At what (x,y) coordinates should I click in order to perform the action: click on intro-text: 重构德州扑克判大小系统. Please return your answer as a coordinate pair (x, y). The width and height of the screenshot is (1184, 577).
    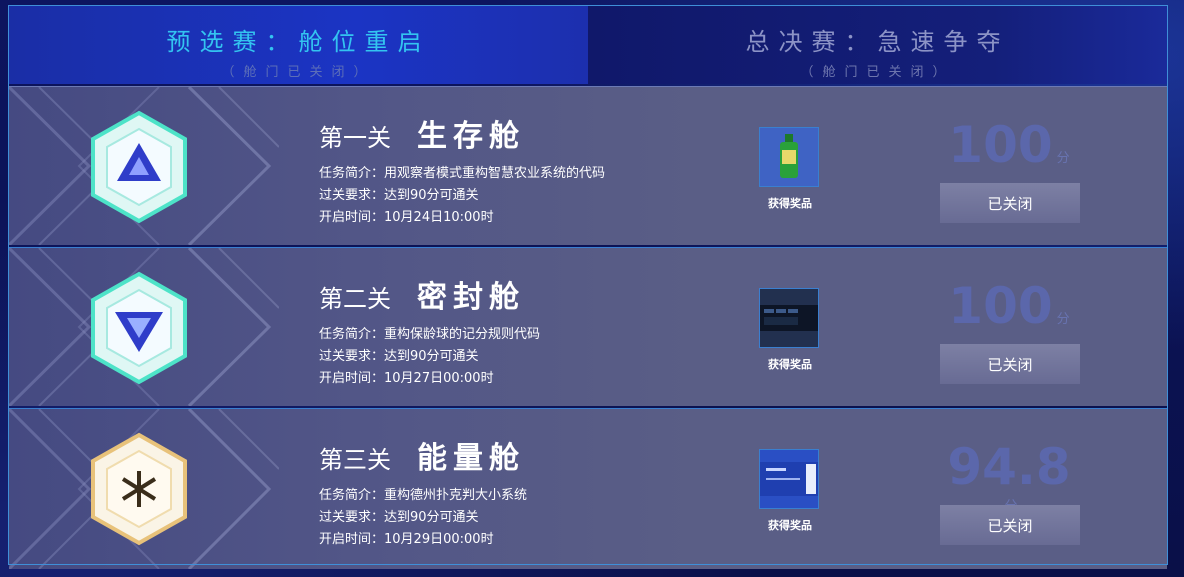
    Looking at the image, I should click on (456, 495).